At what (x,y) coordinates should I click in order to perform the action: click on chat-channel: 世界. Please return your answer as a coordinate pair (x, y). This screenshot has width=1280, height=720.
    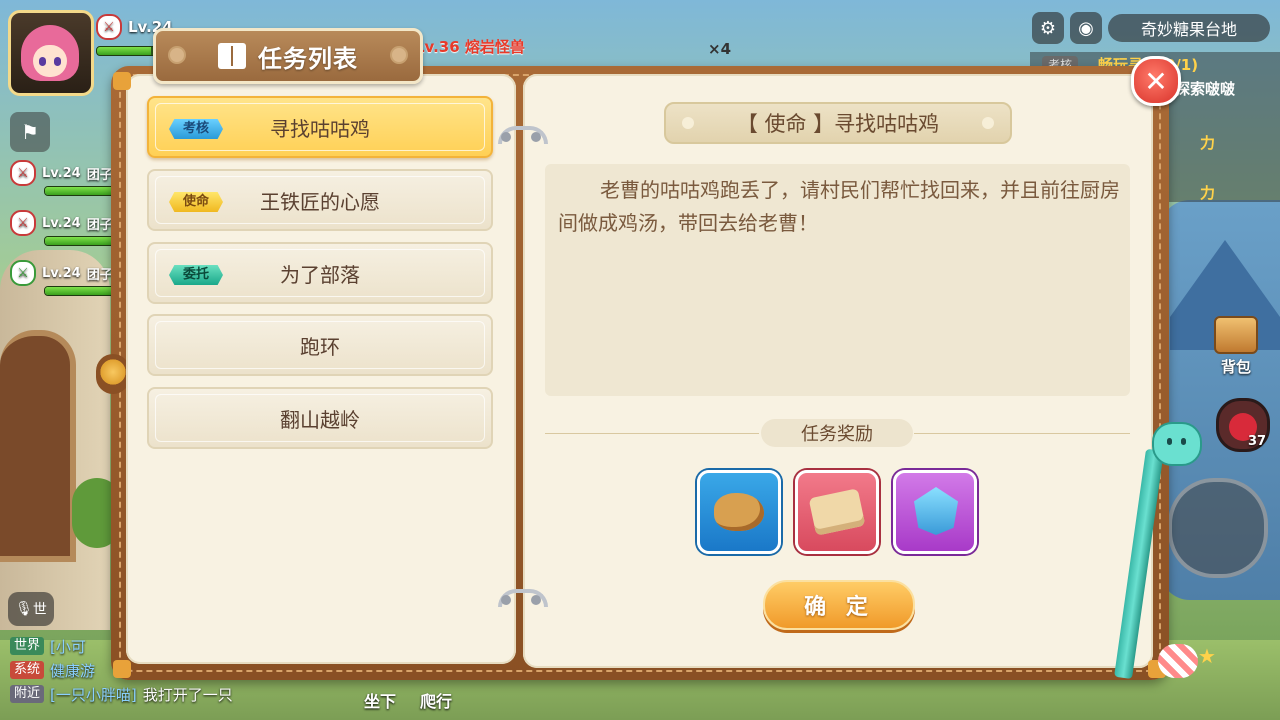
    Looking at the image, I should click on (27, 646).